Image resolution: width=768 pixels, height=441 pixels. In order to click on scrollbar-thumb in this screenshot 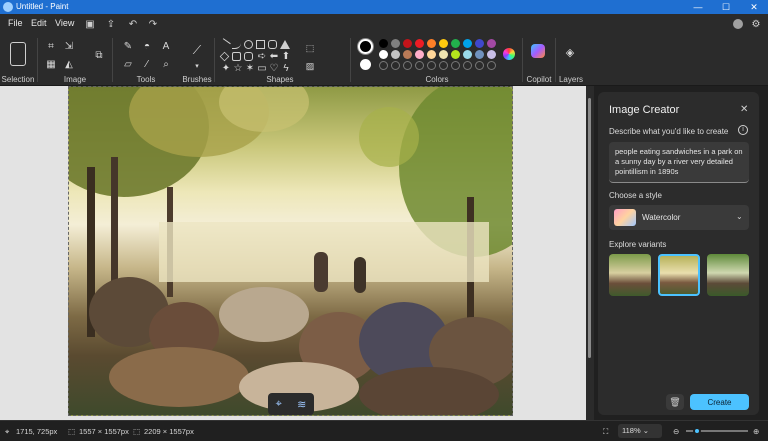, I will do `click(589, 228)`.